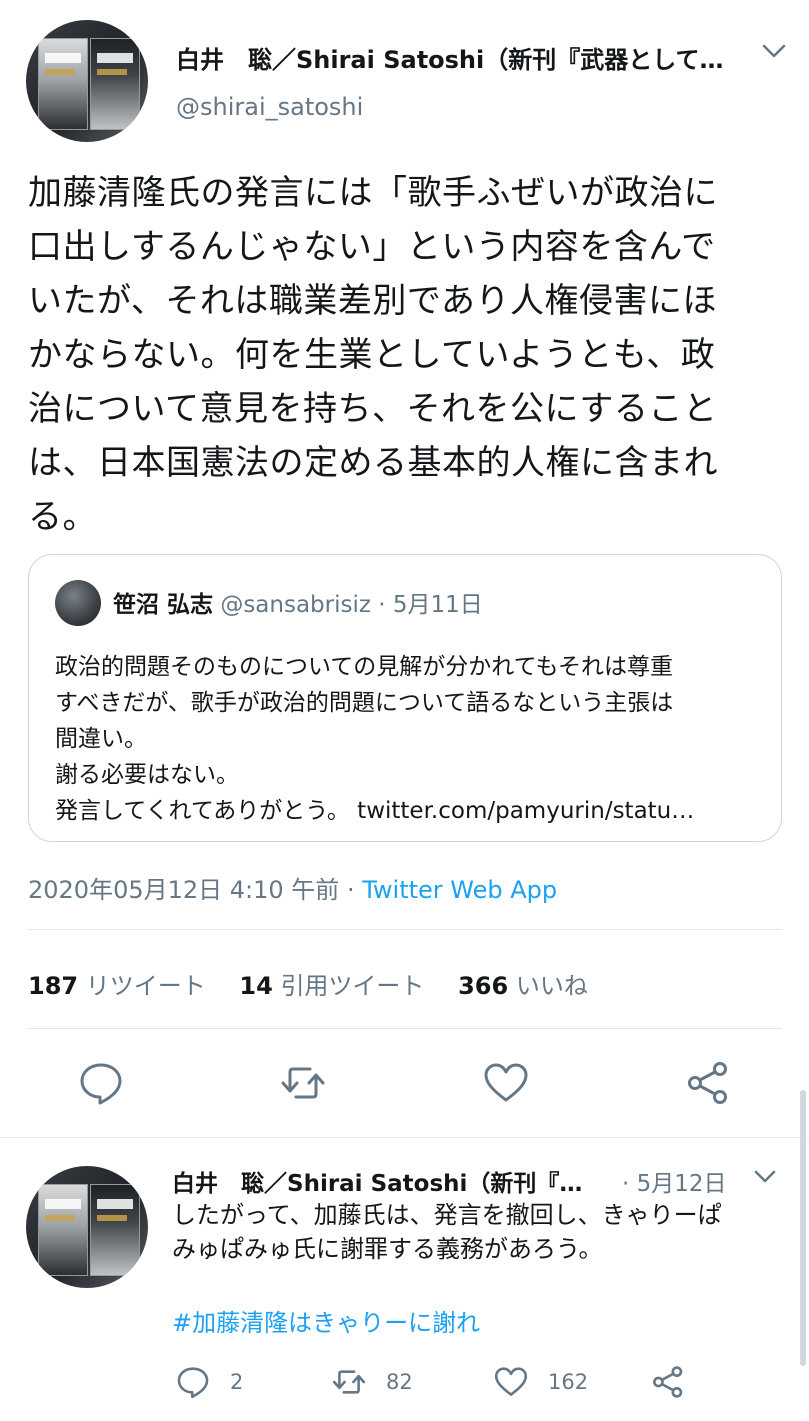 The height and width of the screenshot is (1421, 809). What do you see at coordinates (101, 739) in the screenshot?
I see `quoted-text-line: 間違い。` at bounding box center [101, 739].